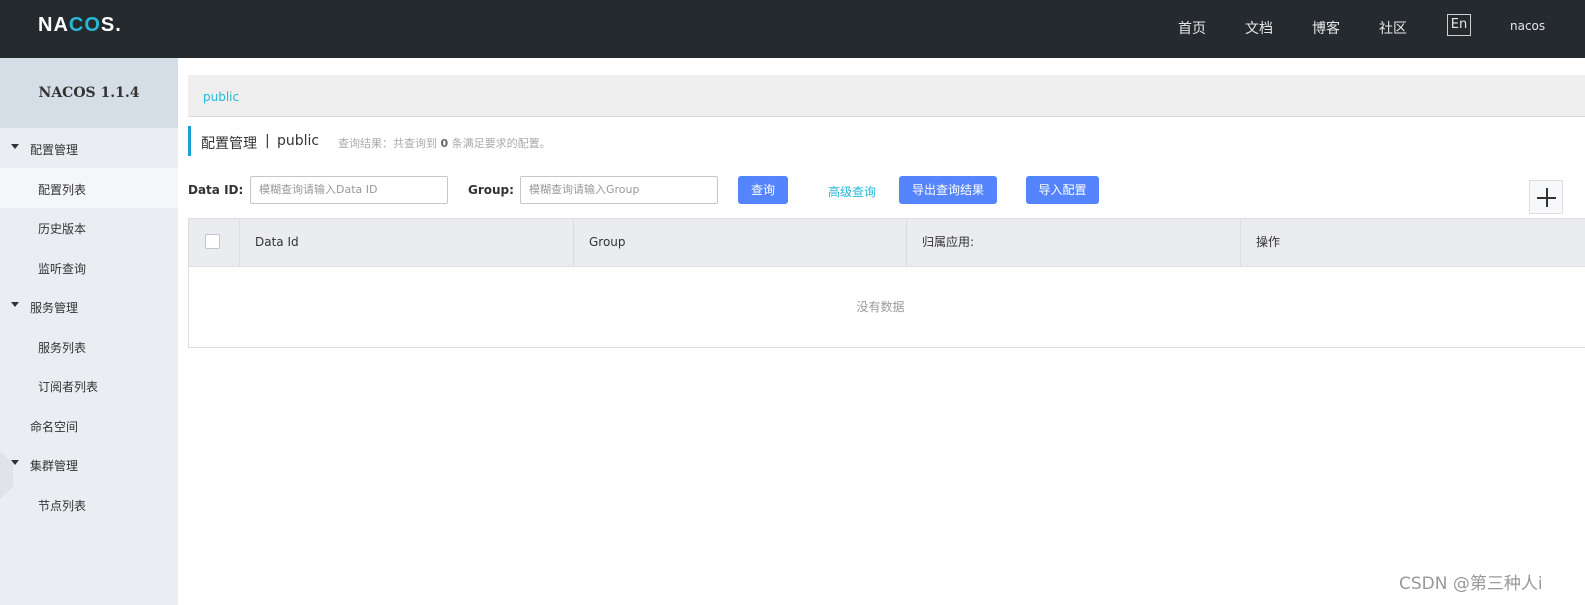 The width and height of the screenshot is (1585, 605). I want to click on sidebar-group-cluster: 集群管理, so click(89, 464).